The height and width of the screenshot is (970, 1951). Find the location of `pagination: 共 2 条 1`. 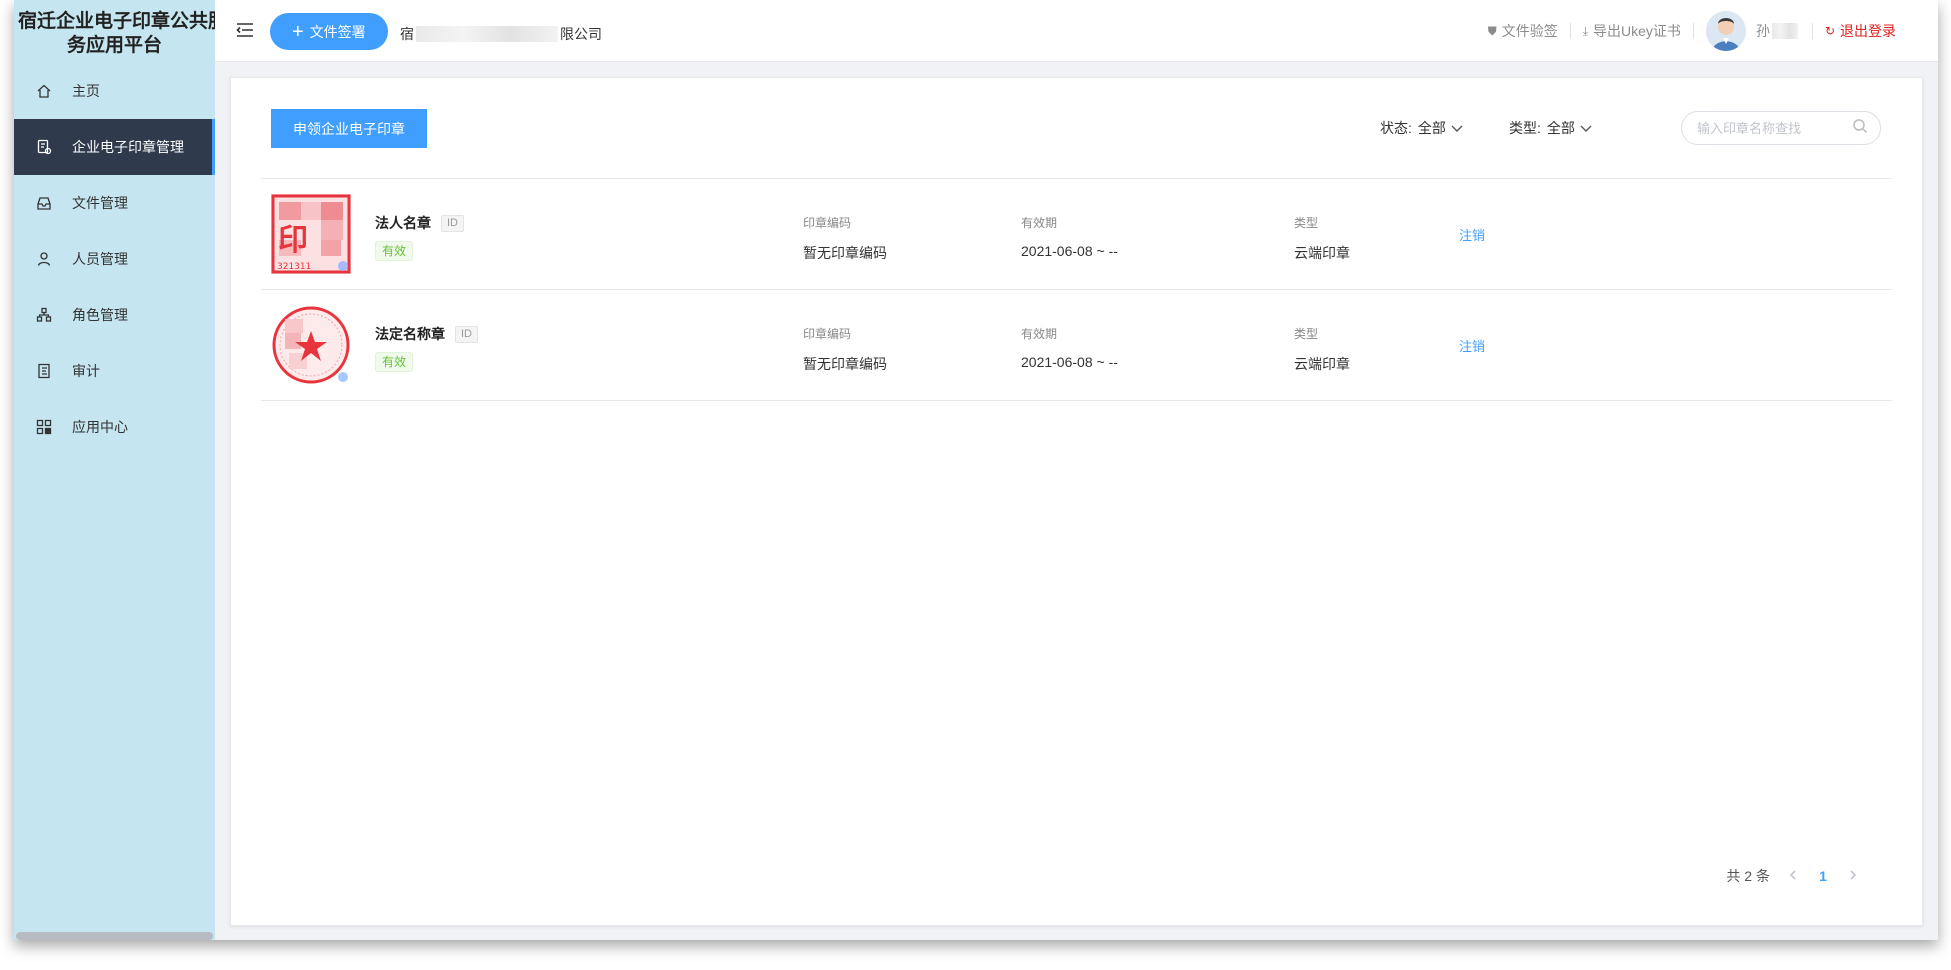

pagination: 共 2 条 1 is located at coordinates (1797, 876).